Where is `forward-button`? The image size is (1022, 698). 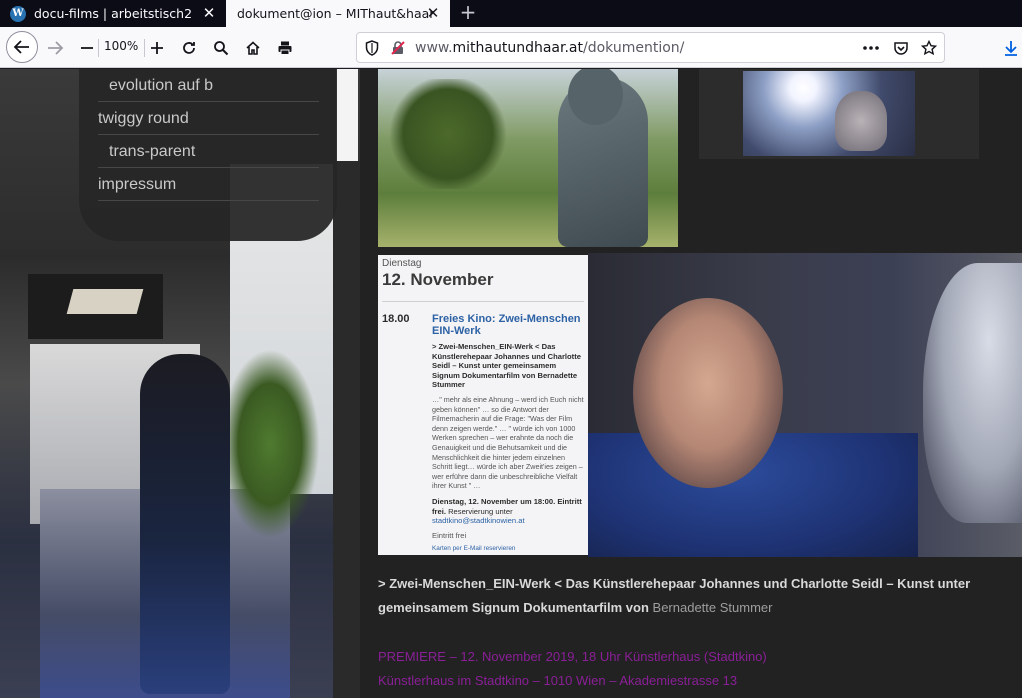
forward-button is located at coordinates (55, 48).